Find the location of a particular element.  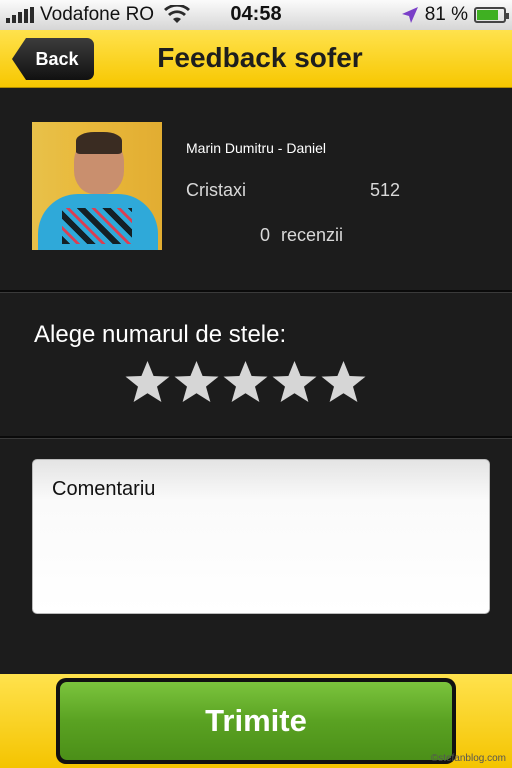

bottom-bar: Trimite ©stefanblog.com is located at coordinates (256, 721).